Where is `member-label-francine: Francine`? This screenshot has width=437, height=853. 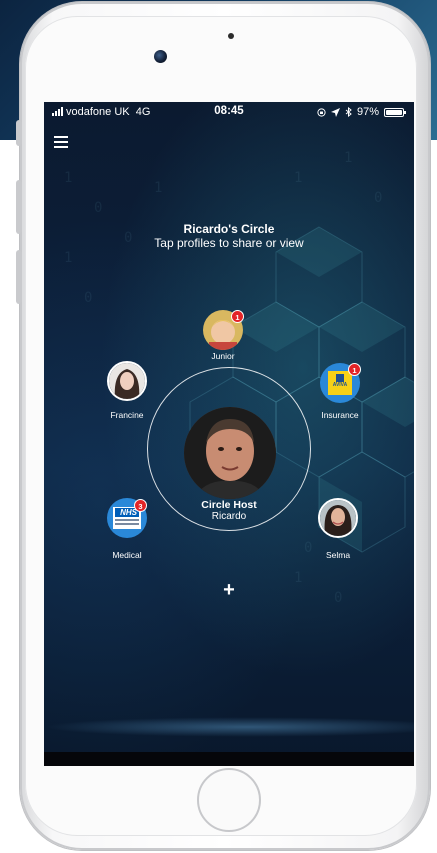 member-label-francine: Francine is located at coordinates (127, 415).